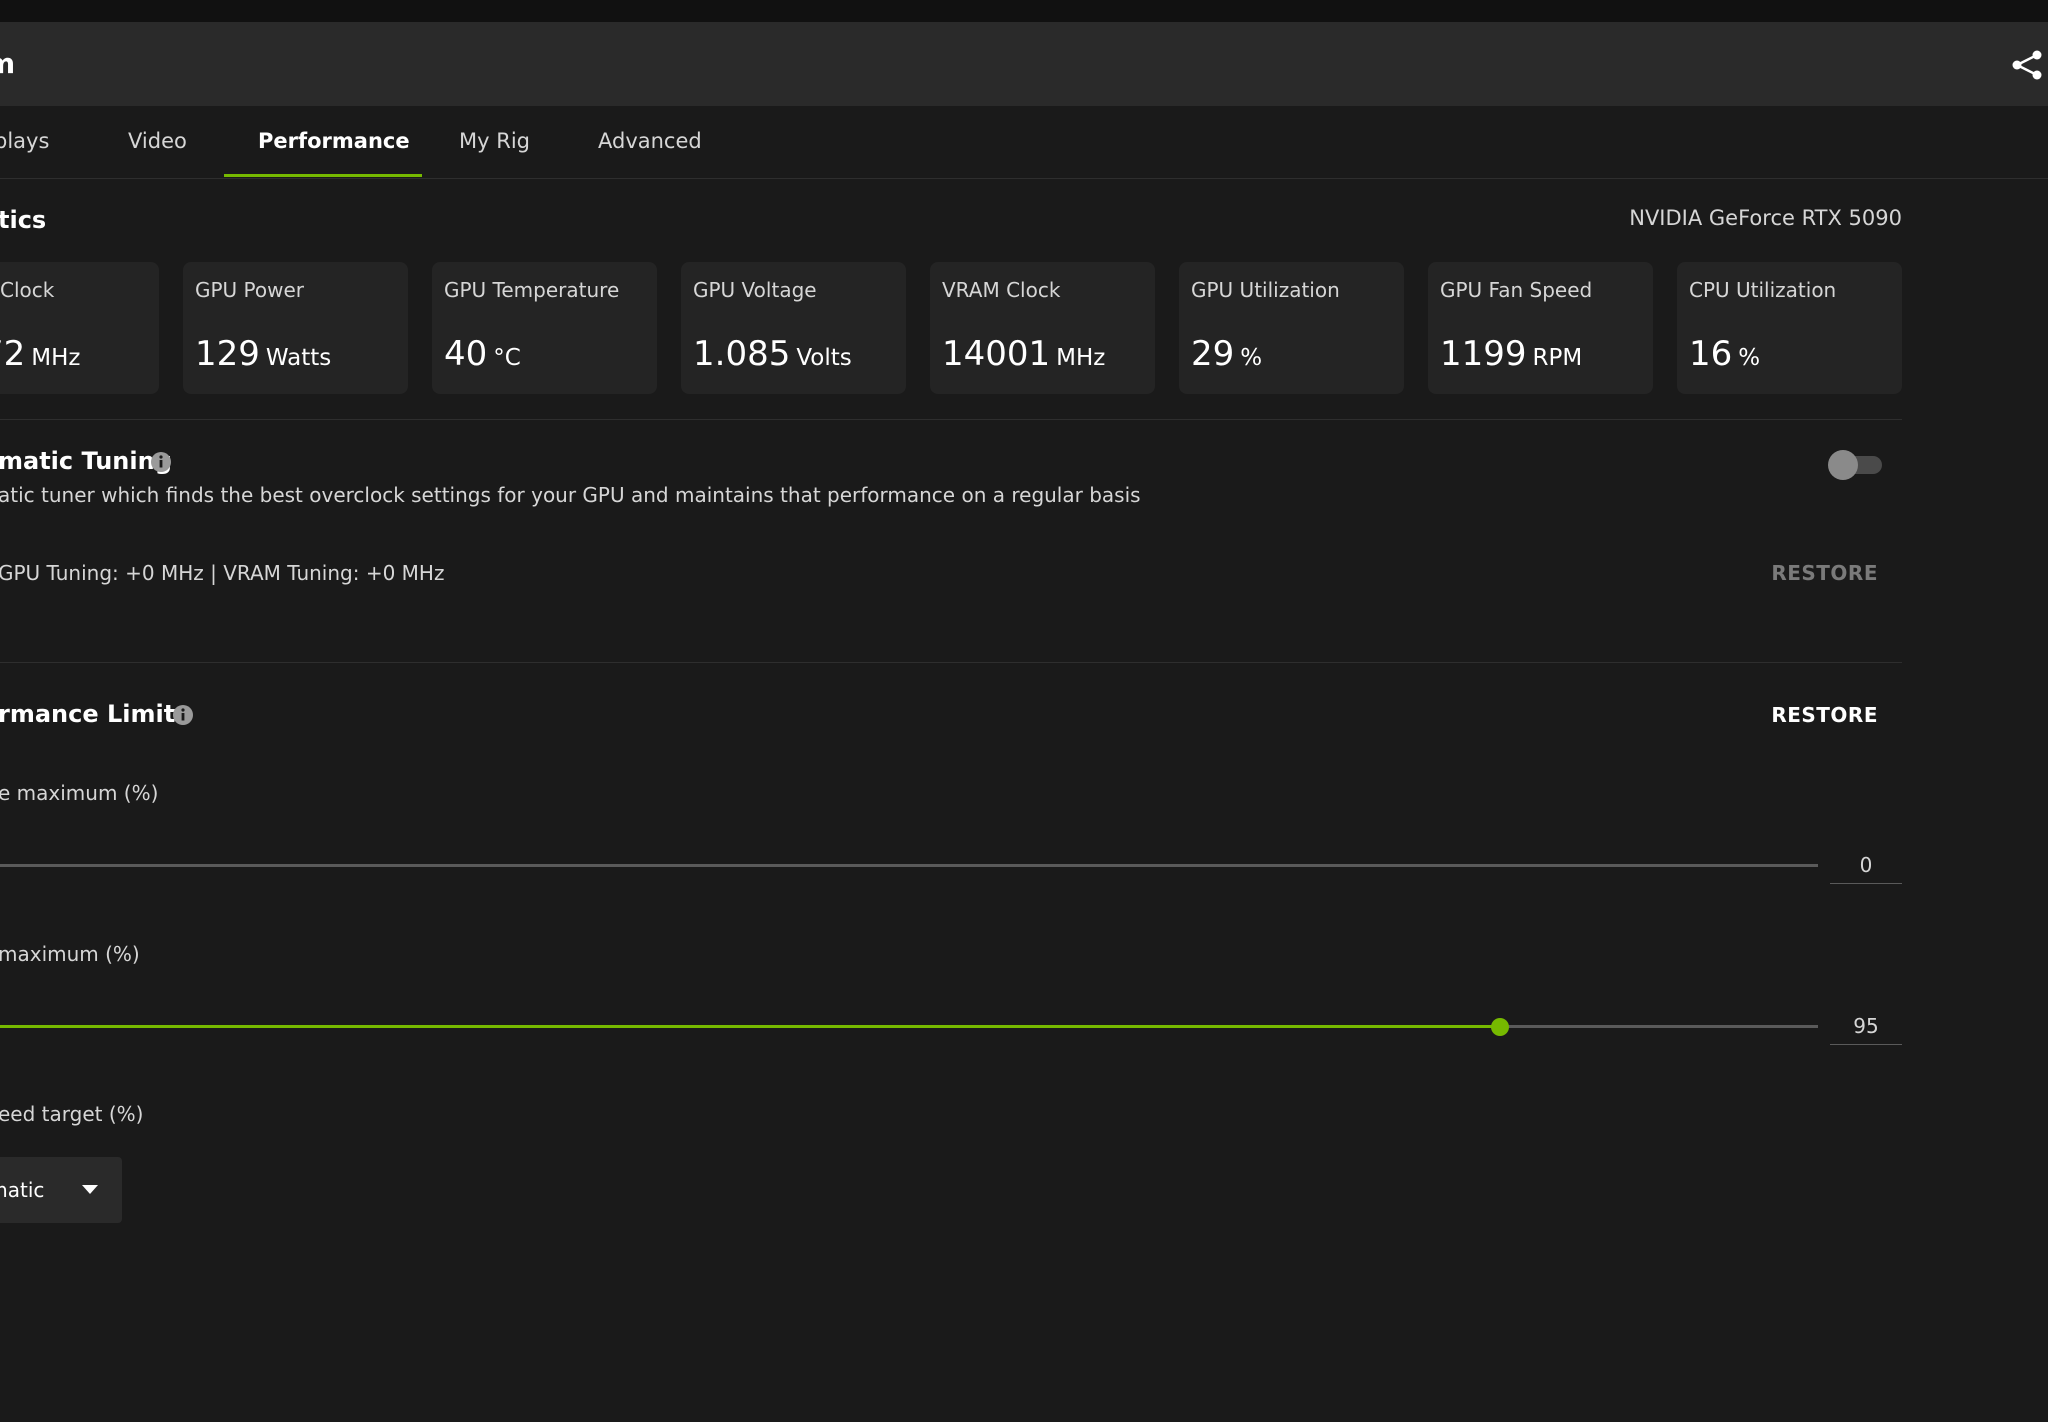  Describe the element at coordinates (27, 290) in the screenshot. I see `stat-label: Clock` at that location.